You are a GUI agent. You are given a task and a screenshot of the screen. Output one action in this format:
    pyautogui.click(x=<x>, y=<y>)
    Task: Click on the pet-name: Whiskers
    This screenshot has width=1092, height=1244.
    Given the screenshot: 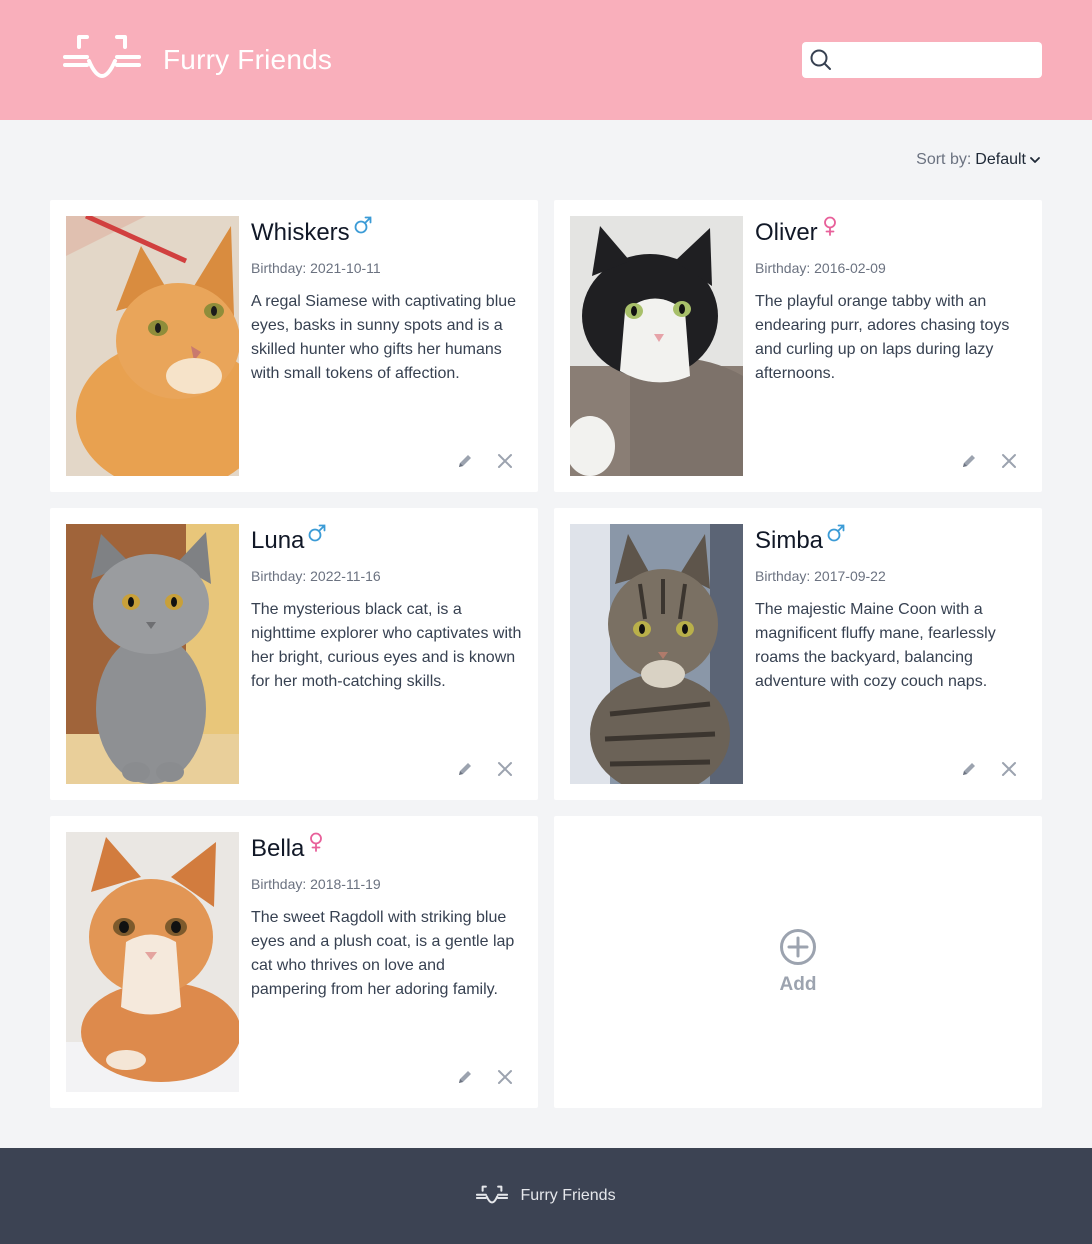 What is the action you would take?
    pyautogui.click(x=300, y=232)
    